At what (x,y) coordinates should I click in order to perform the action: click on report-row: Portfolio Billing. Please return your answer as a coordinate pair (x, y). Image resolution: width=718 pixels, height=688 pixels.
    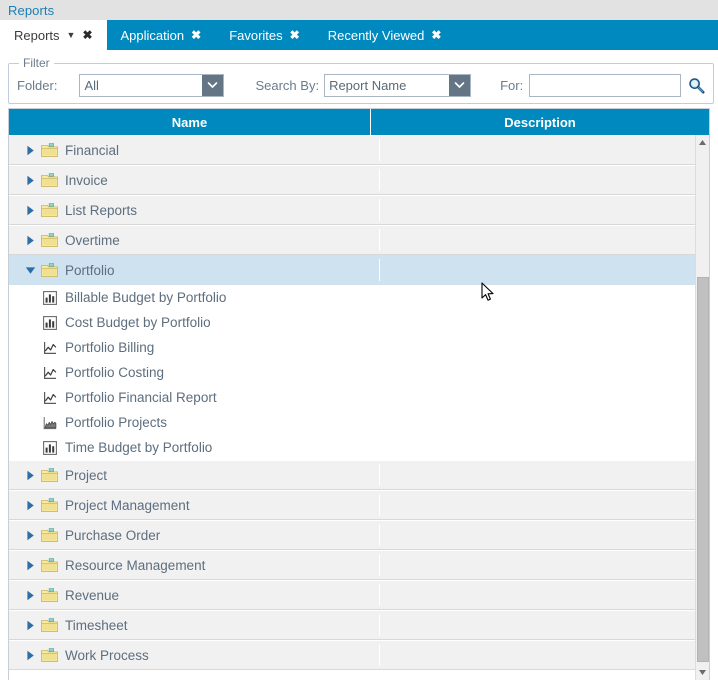
    Looking at the image, I should click on (352, 347).